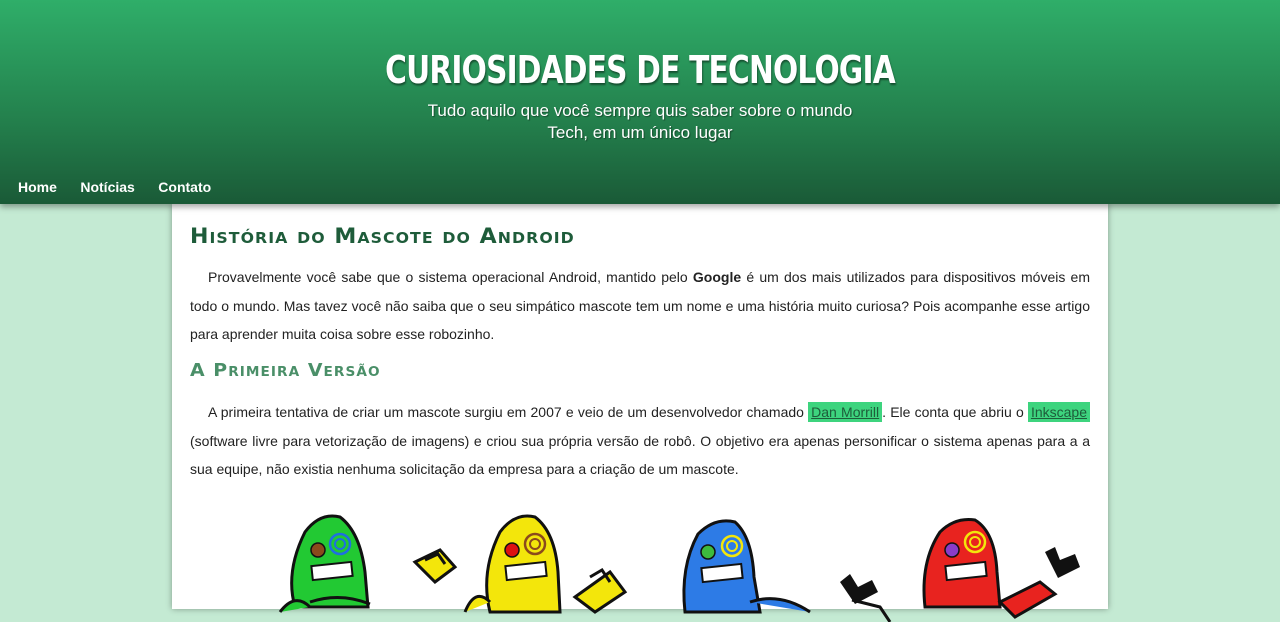  I want to click on link-inkscape: Inkscape, so click(1058, 412).